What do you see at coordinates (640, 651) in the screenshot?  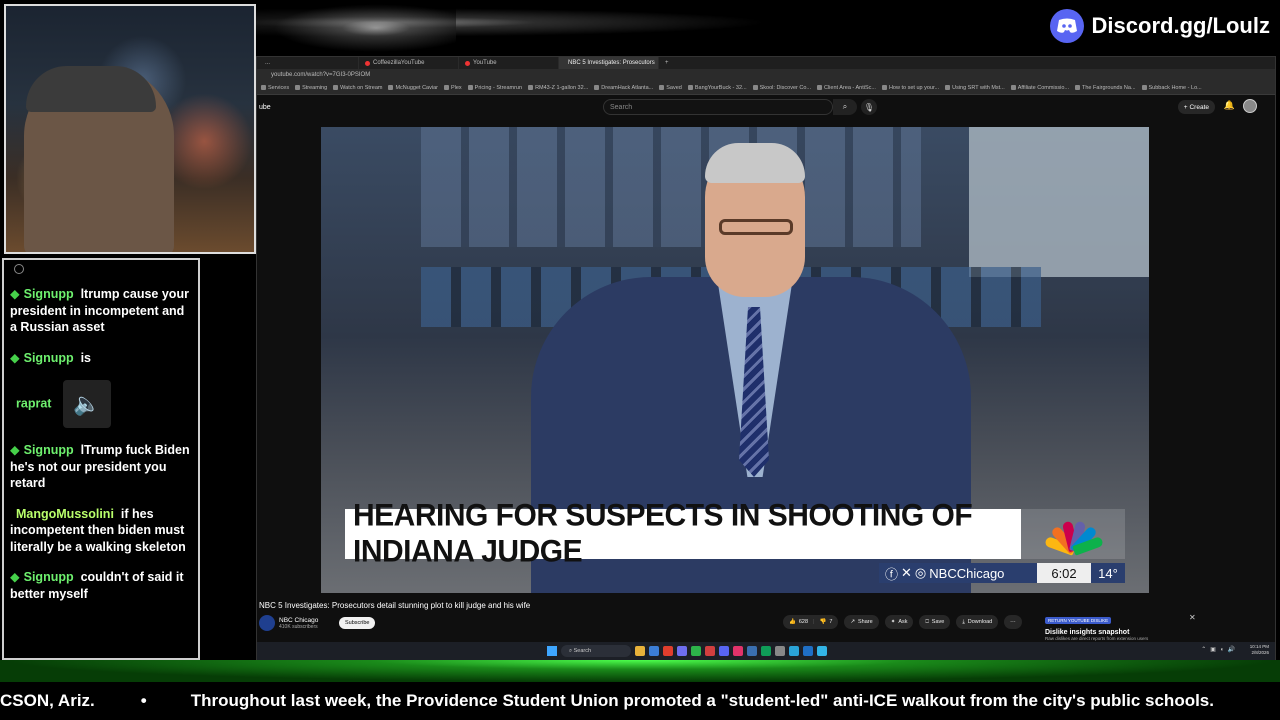 I see `file-explorer-icon` at bounding box center [640, 651].